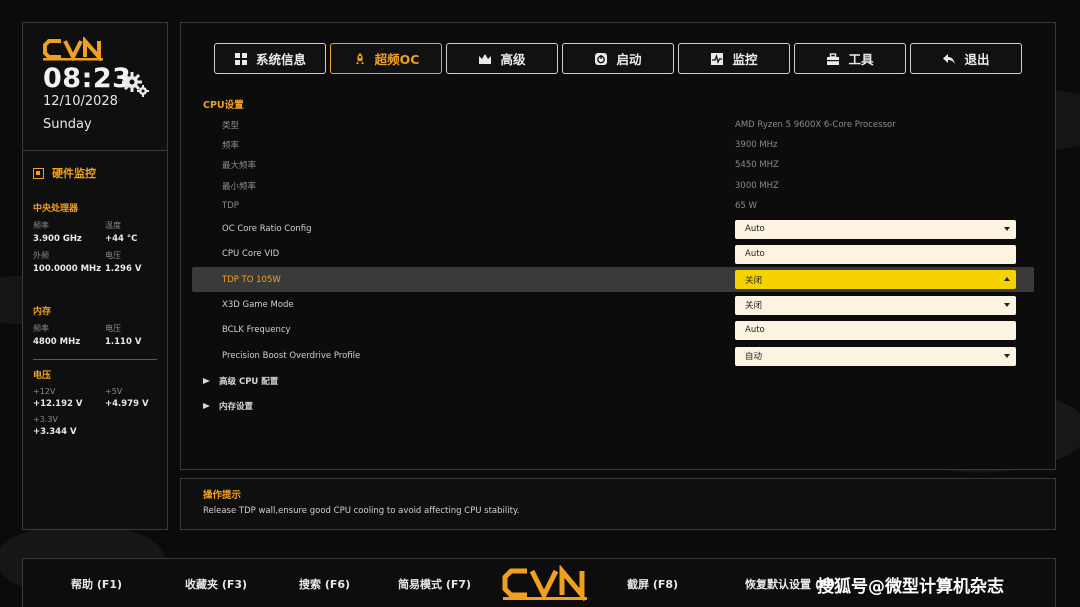 The image size is (1080, 607). What do you see at coordinates (910, 587) in the screenshot?
I see `watermark-text: 搜狐号@微型计算机杂志` at bounding box center [910, 587].